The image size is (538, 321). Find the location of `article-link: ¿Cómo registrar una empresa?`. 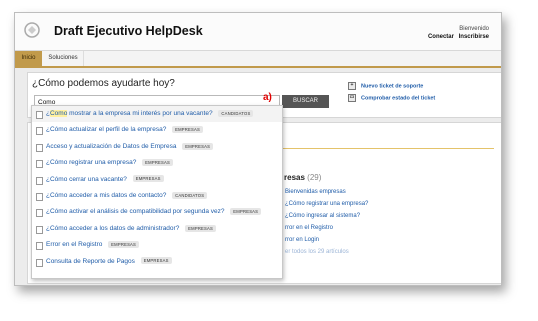

article-link: ¿Cómo registrar una empresa? is located at coordinates (326, 204).